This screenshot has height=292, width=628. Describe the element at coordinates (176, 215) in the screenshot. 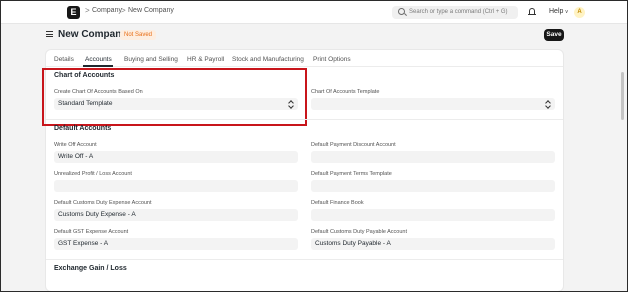

I see `customs-duty-expense-account-field: Customs Duty Expense - A` at that location.